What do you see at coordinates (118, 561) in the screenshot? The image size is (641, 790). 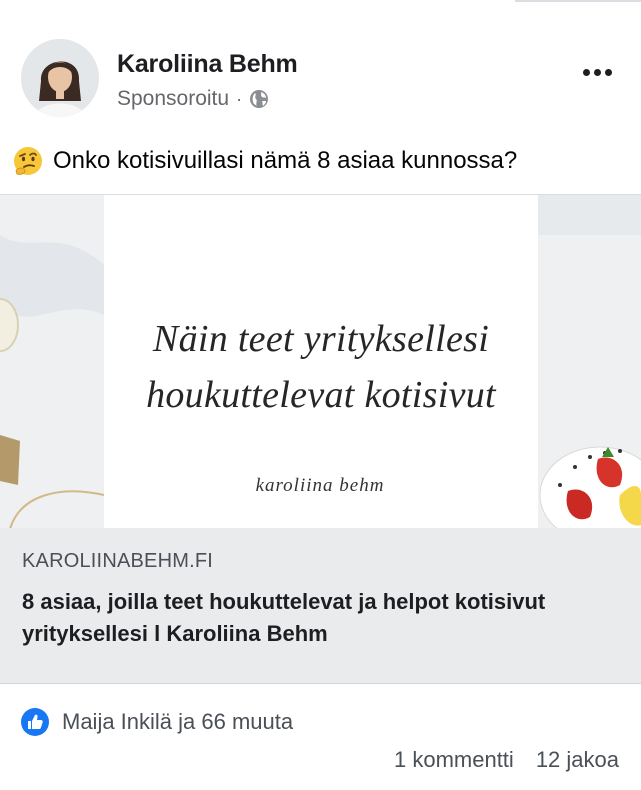 I see `link-domain: KAROLIINABEHM.FI` at bounding box center [118, 561].